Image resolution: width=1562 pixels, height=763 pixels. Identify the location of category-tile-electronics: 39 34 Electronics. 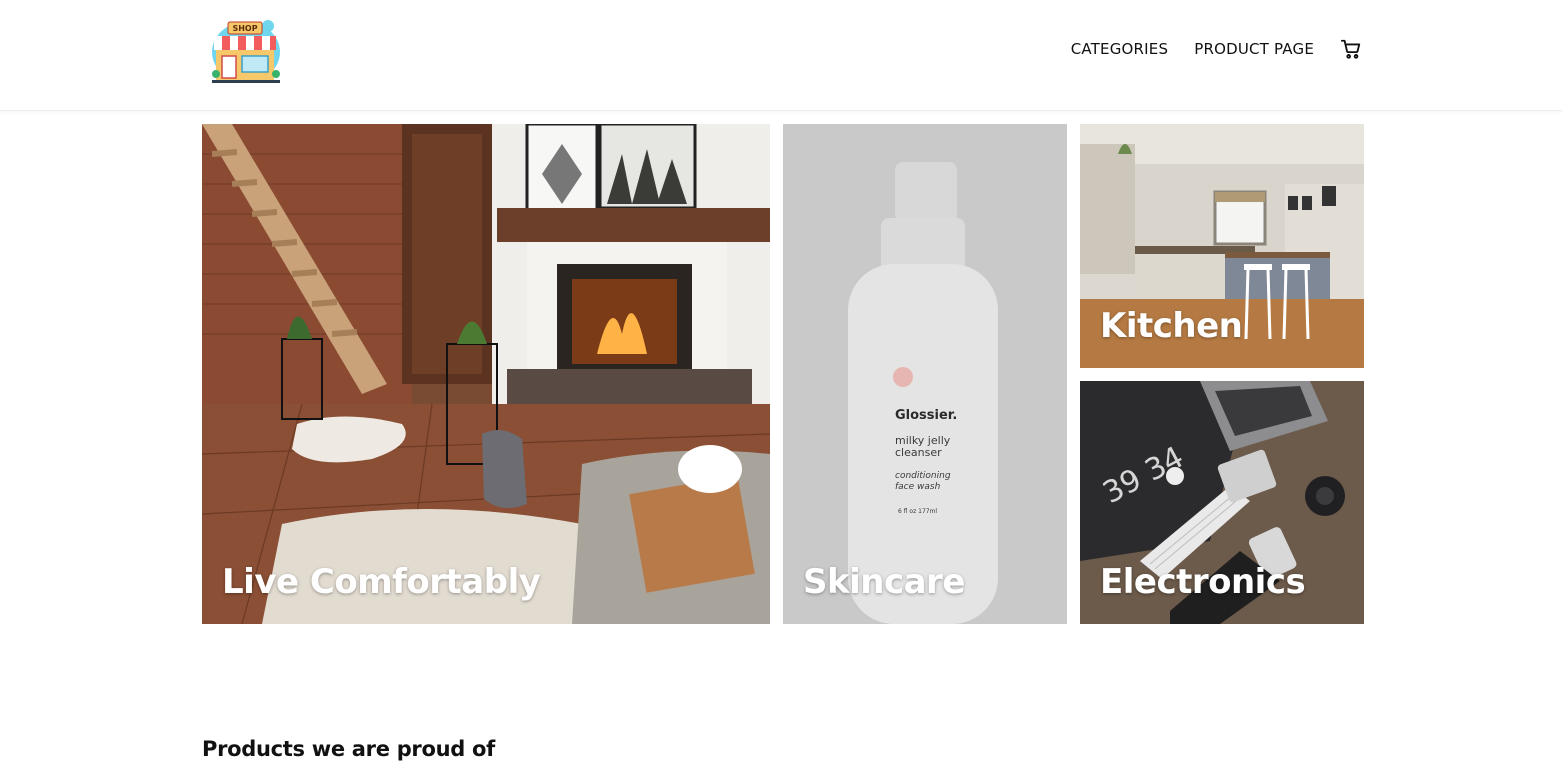
(1222, 502).